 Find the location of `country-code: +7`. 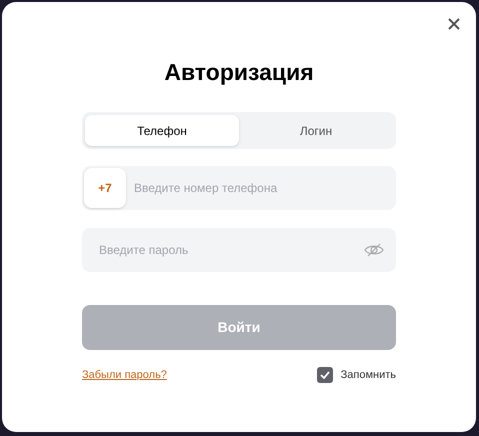

country-code: +7 is located at coordinates (105, 188).